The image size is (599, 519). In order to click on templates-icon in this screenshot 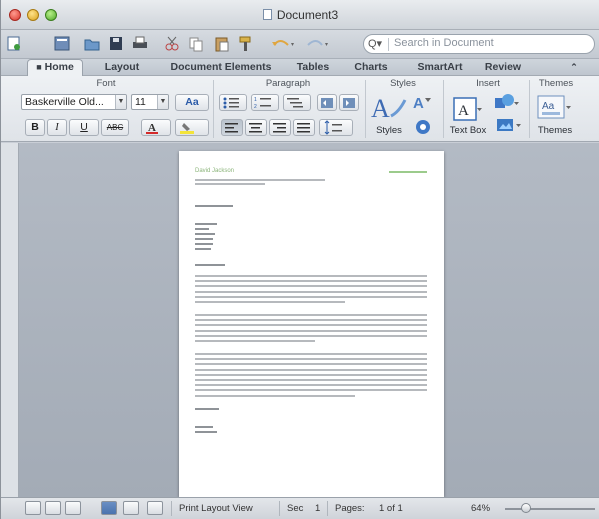, I will do `click(62, 43)`.